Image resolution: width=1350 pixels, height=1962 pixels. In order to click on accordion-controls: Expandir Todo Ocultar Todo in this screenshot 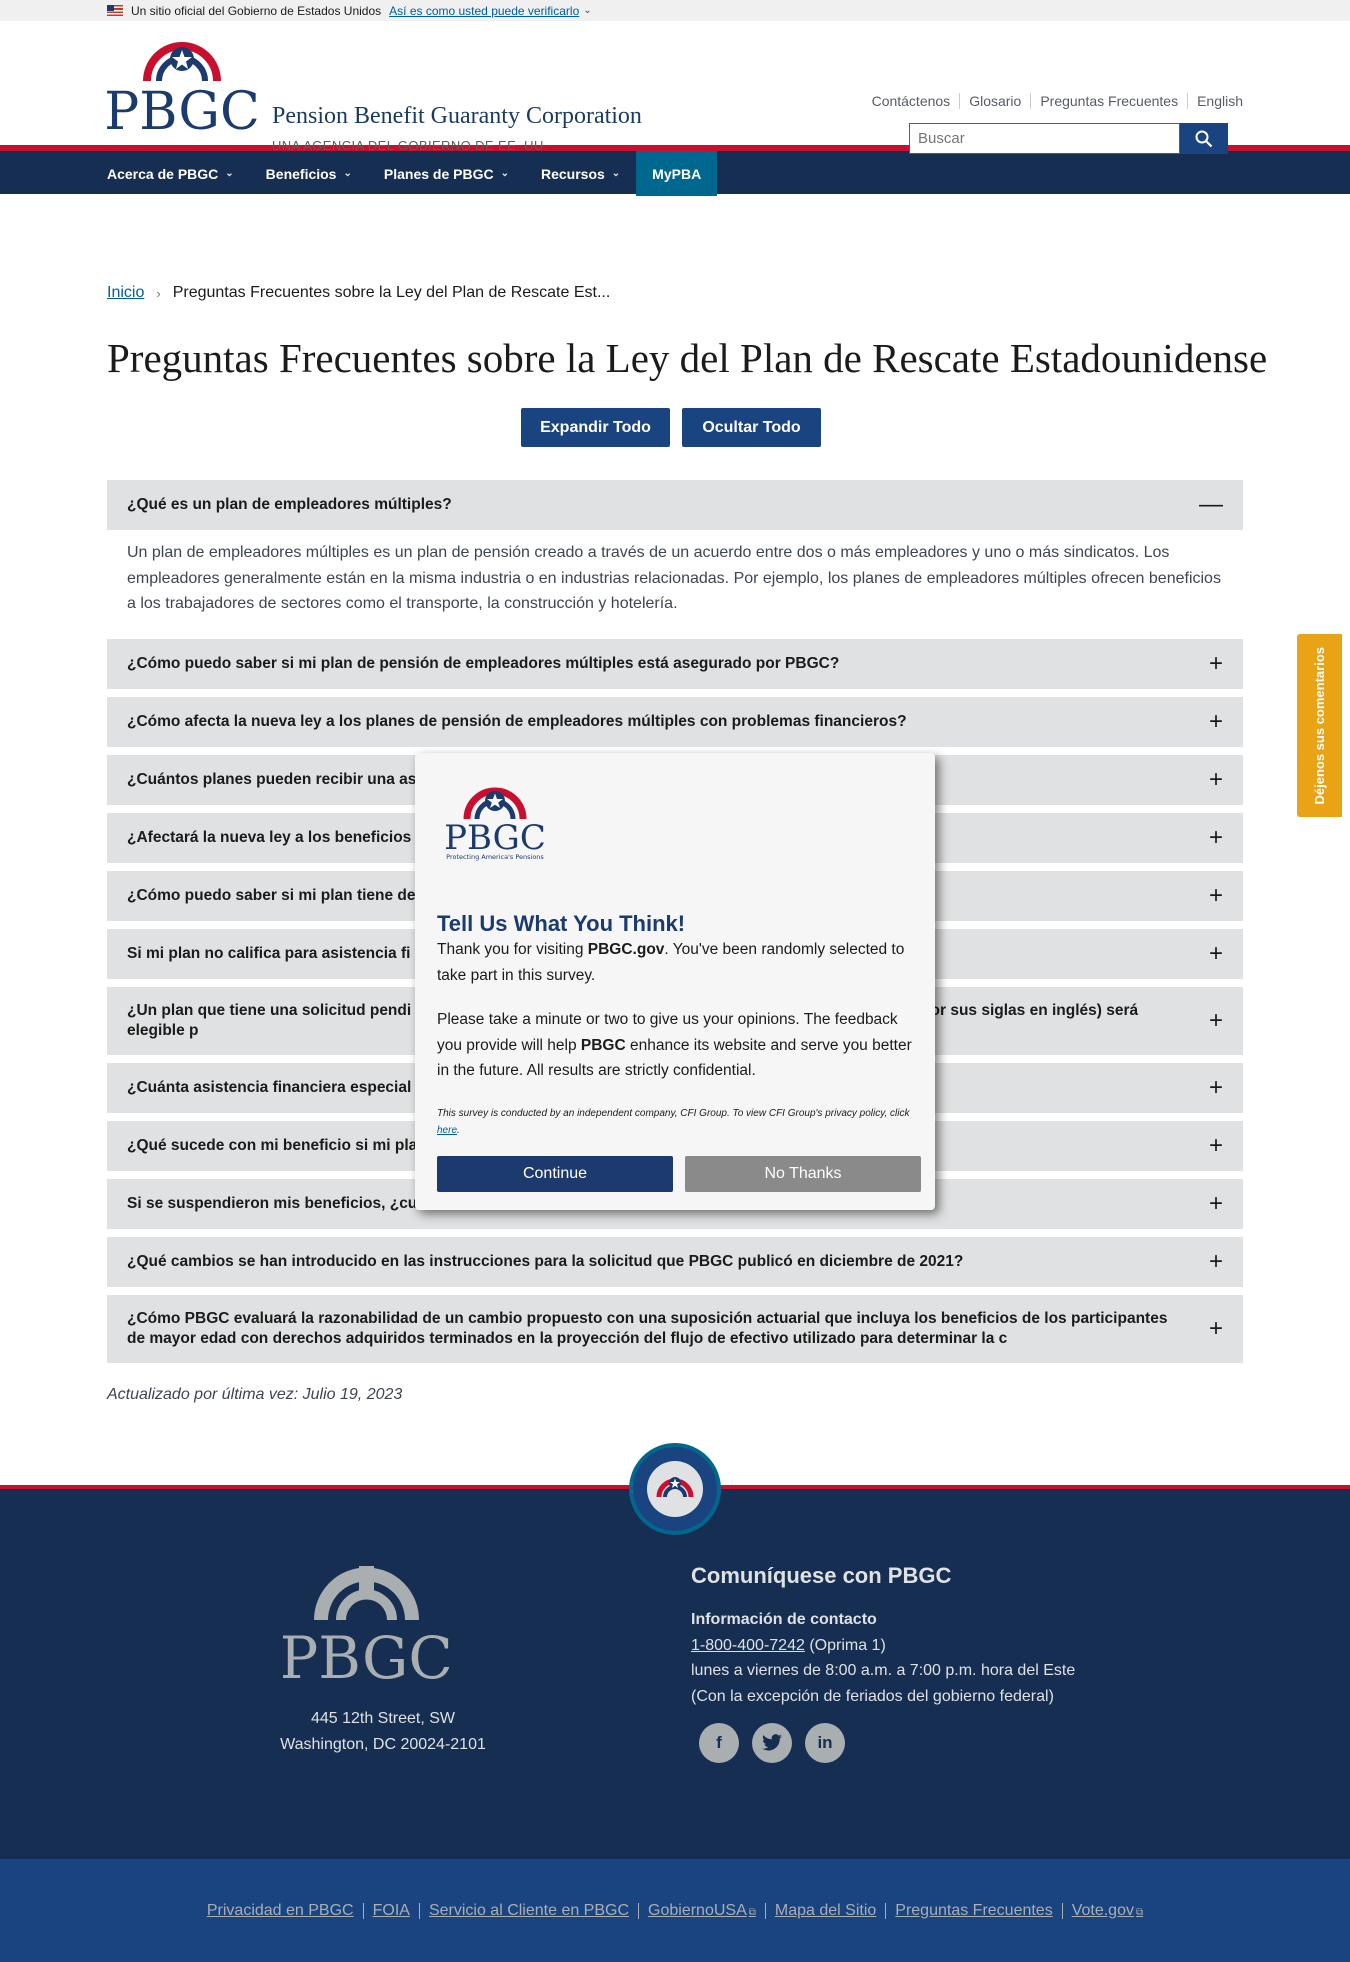, I will do `click(671, 427)`.